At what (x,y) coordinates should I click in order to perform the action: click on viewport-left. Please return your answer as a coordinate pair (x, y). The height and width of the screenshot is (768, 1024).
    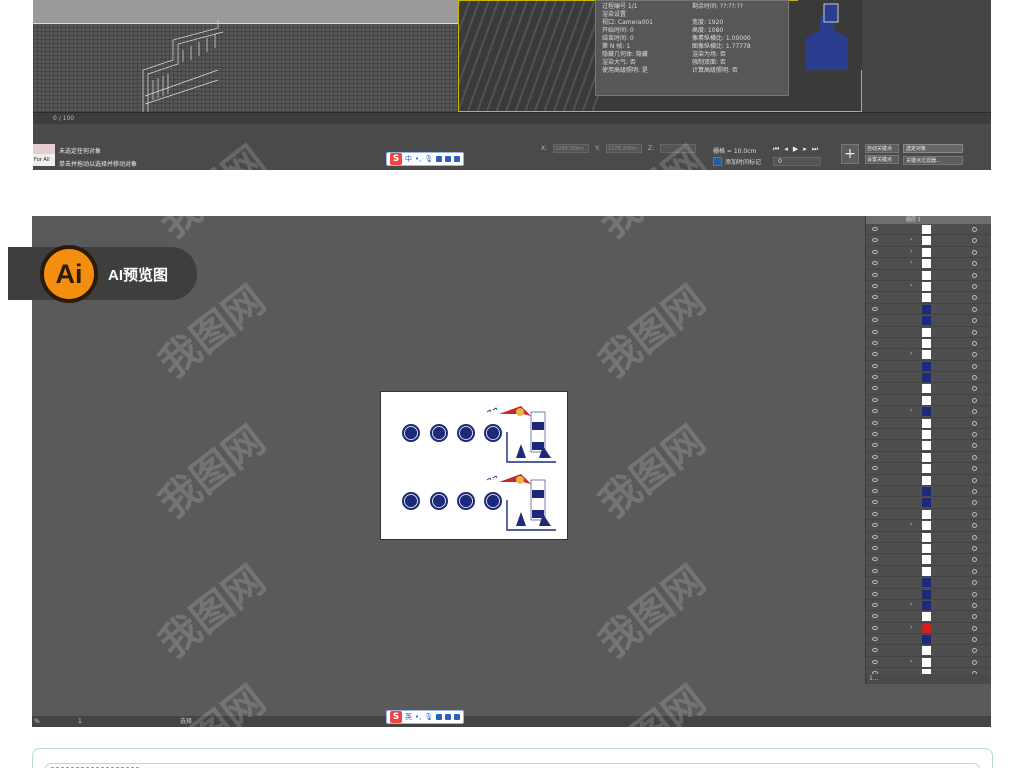
    Looking at the image, I should click on (287, 56).